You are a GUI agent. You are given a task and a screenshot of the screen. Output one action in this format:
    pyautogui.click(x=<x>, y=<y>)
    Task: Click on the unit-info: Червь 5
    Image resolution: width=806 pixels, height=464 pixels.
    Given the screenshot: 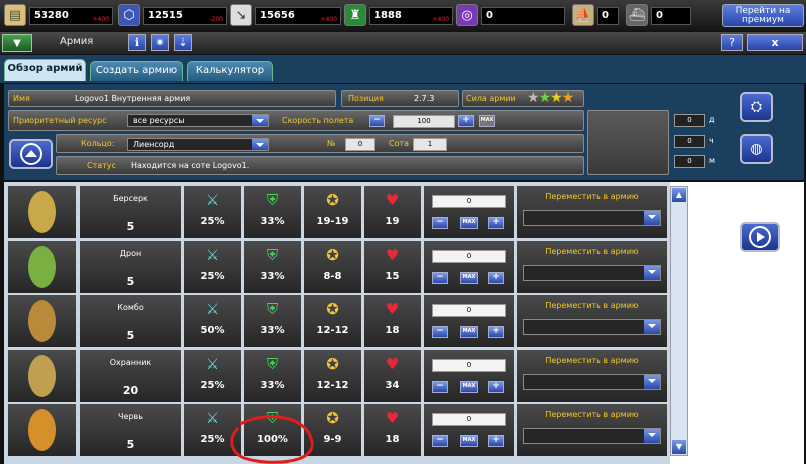 What is the action you would take?
    pyautogui.click(x=130, y=430)
    